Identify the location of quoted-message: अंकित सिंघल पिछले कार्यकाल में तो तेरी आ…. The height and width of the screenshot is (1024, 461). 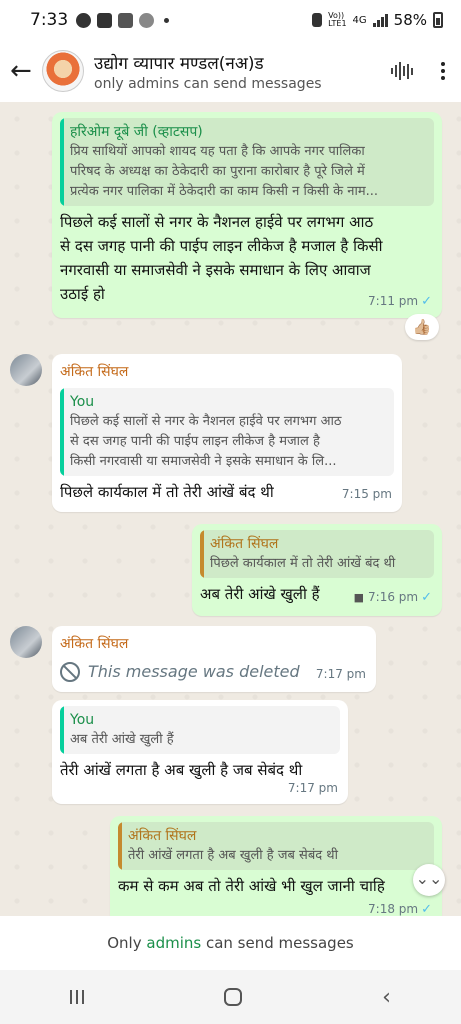
(317, 554).